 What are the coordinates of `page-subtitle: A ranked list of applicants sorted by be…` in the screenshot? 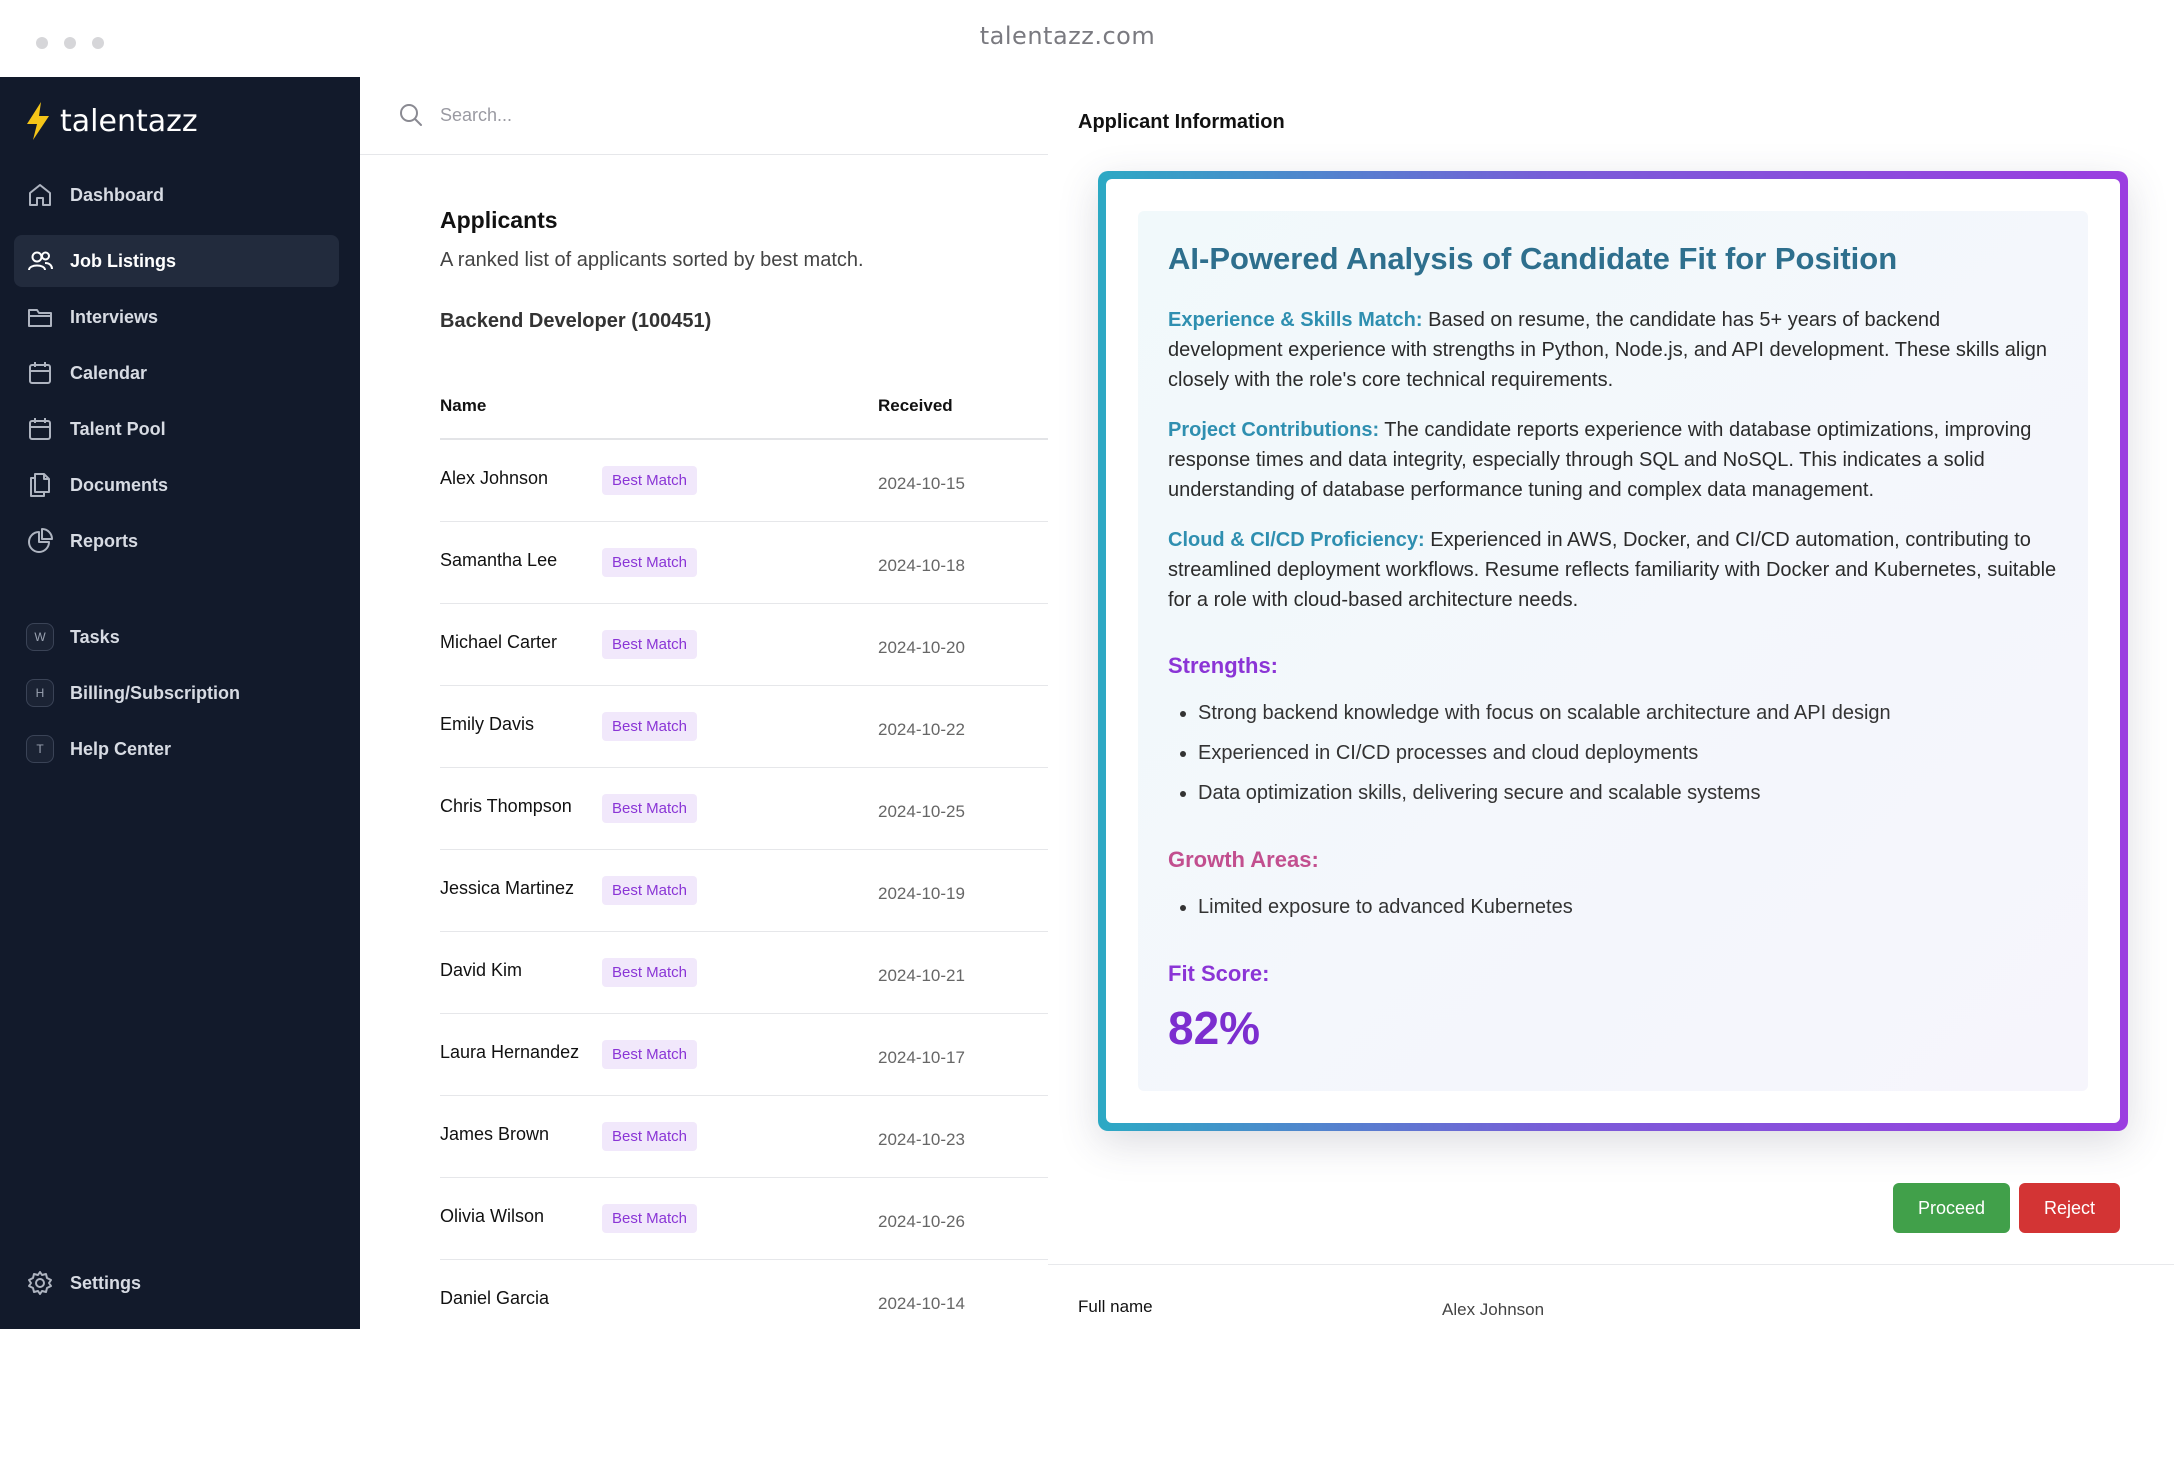 It's located at (652, 260).